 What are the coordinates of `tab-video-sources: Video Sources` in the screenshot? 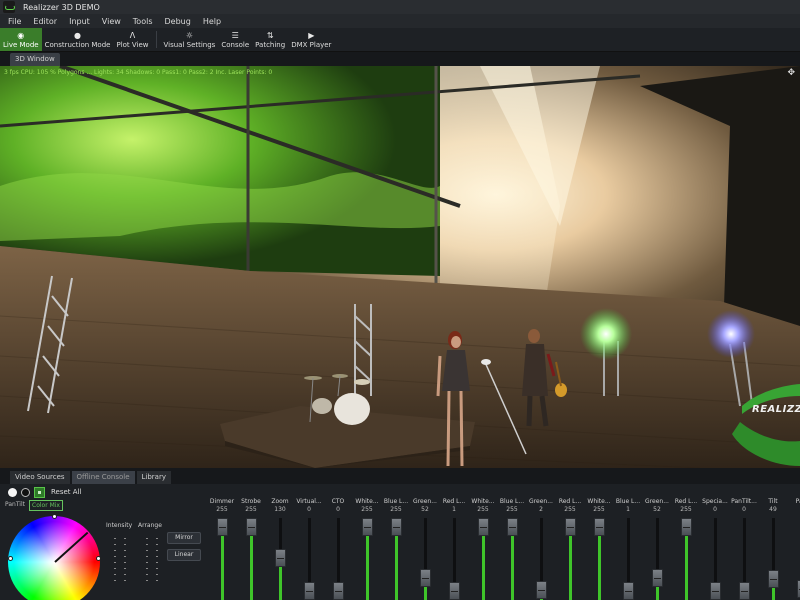 It's located at (40, 477).